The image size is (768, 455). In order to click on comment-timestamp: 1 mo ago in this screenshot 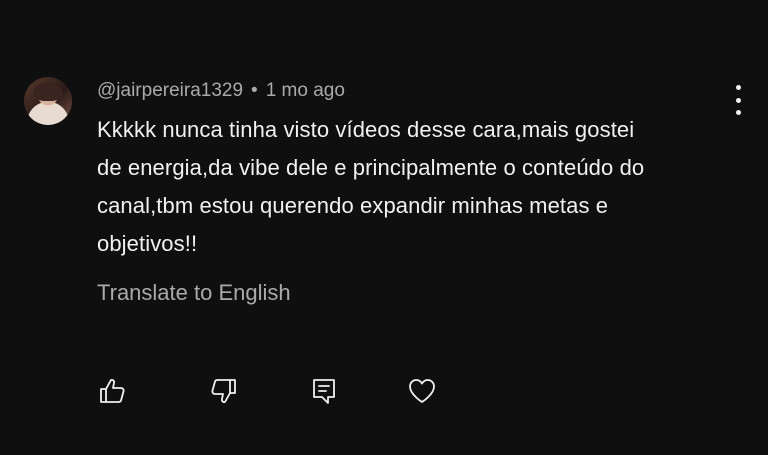, I will do `click(305, 91)`.